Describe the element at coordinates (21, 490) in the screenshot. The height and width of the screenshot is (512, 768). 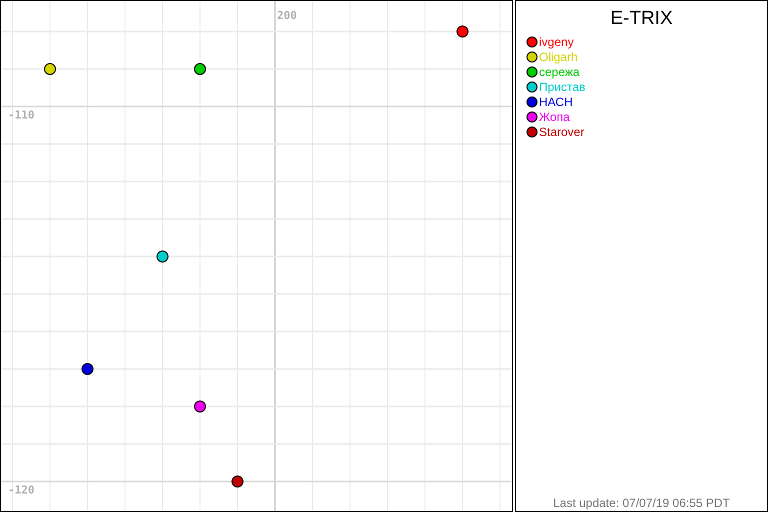
I see `coordinate-label: -120` at that location.